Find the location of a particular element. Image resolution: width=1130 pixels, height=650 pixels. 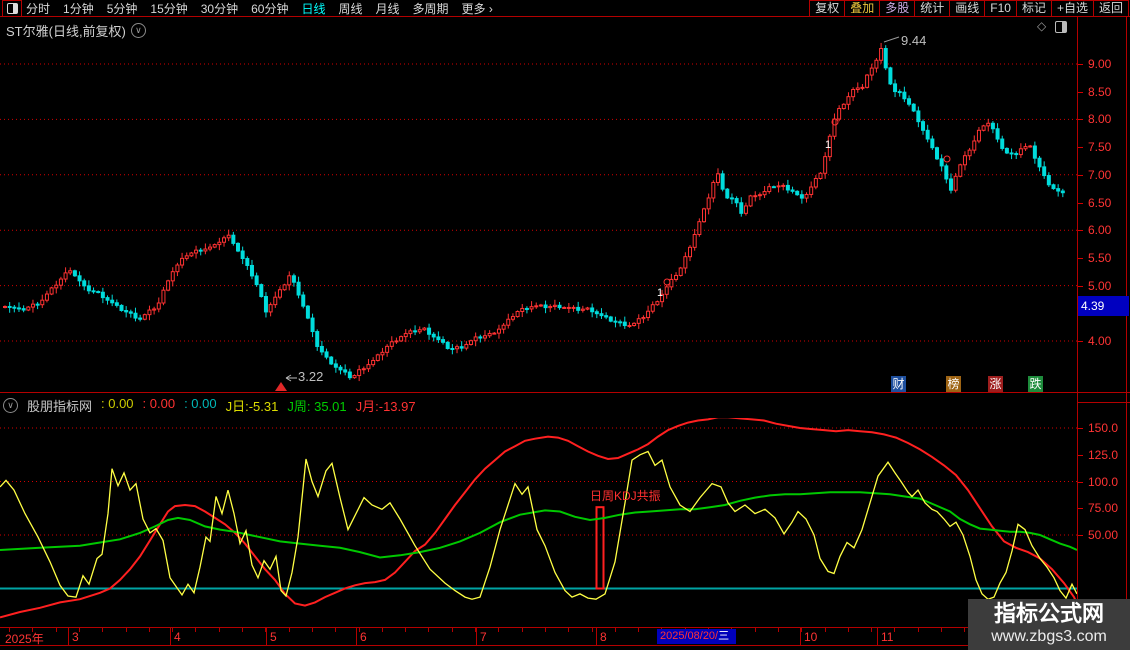

corner-button-3: 跌 is located at coordinates (1035, 384).